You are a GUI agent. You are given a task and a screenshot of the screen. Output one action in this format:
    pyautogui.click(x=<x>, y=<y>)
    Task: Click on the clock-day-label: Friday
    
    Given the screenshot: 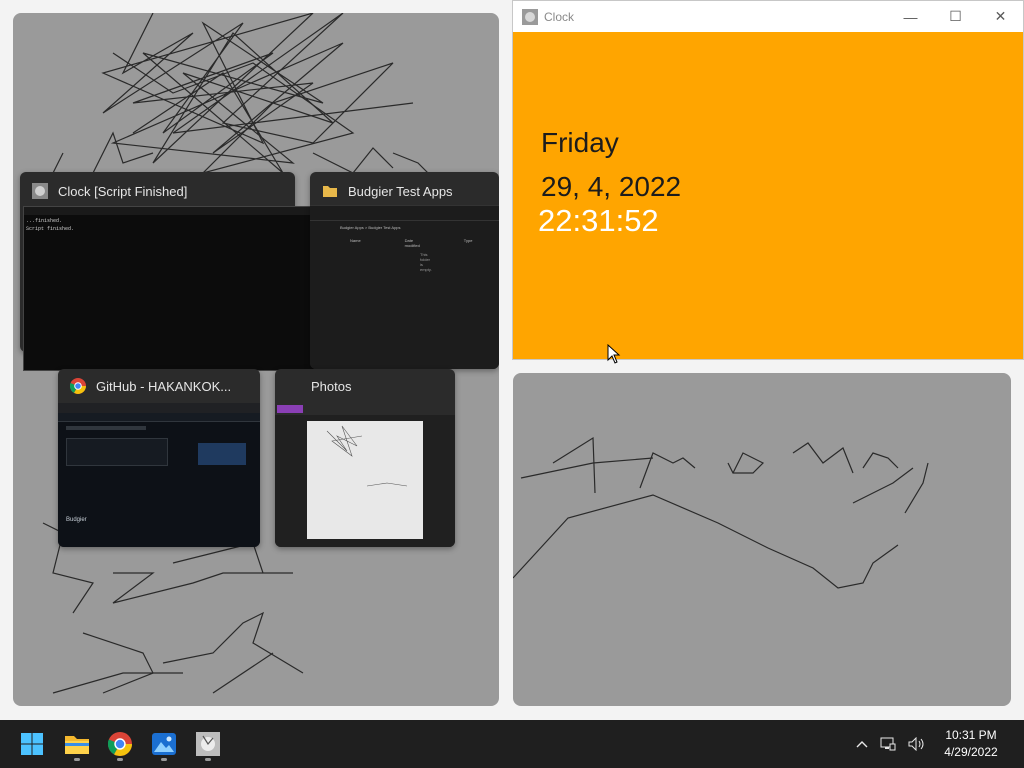 What is the action you would take?
    pyautogui.click(x=580, y=142)
    